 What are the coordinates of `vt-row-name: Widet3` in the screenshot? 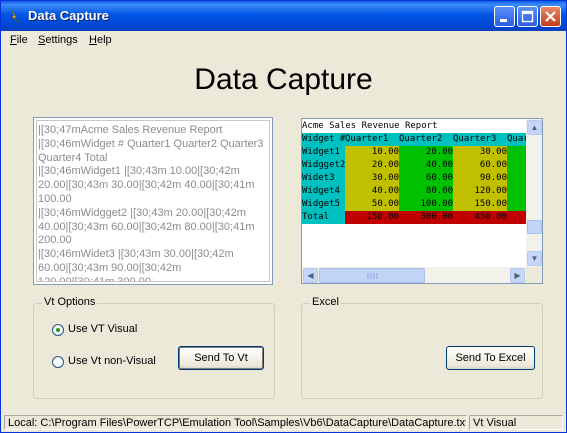 It's located at (323, 178).